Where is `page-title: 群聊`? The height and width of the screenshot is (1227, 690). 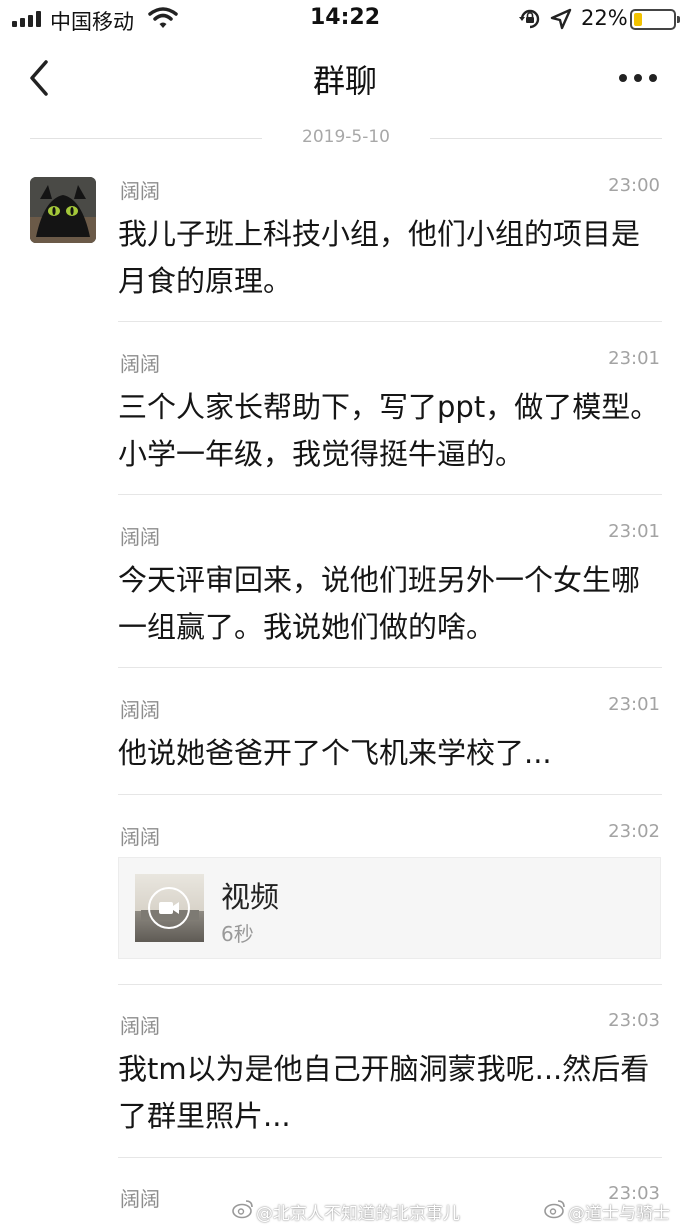 page-title: 群聊 is located at coordinates (344, 81).